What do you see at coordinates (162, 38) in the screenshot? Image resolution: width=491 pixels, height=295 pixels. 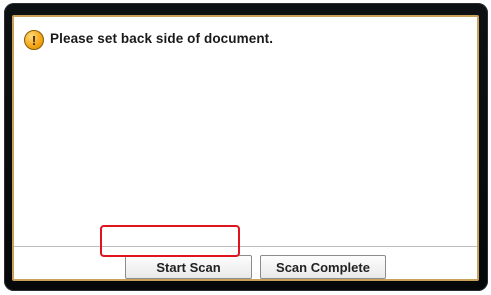 I see `message-text: Please set back side of document.` at bounding box center [162, 38].